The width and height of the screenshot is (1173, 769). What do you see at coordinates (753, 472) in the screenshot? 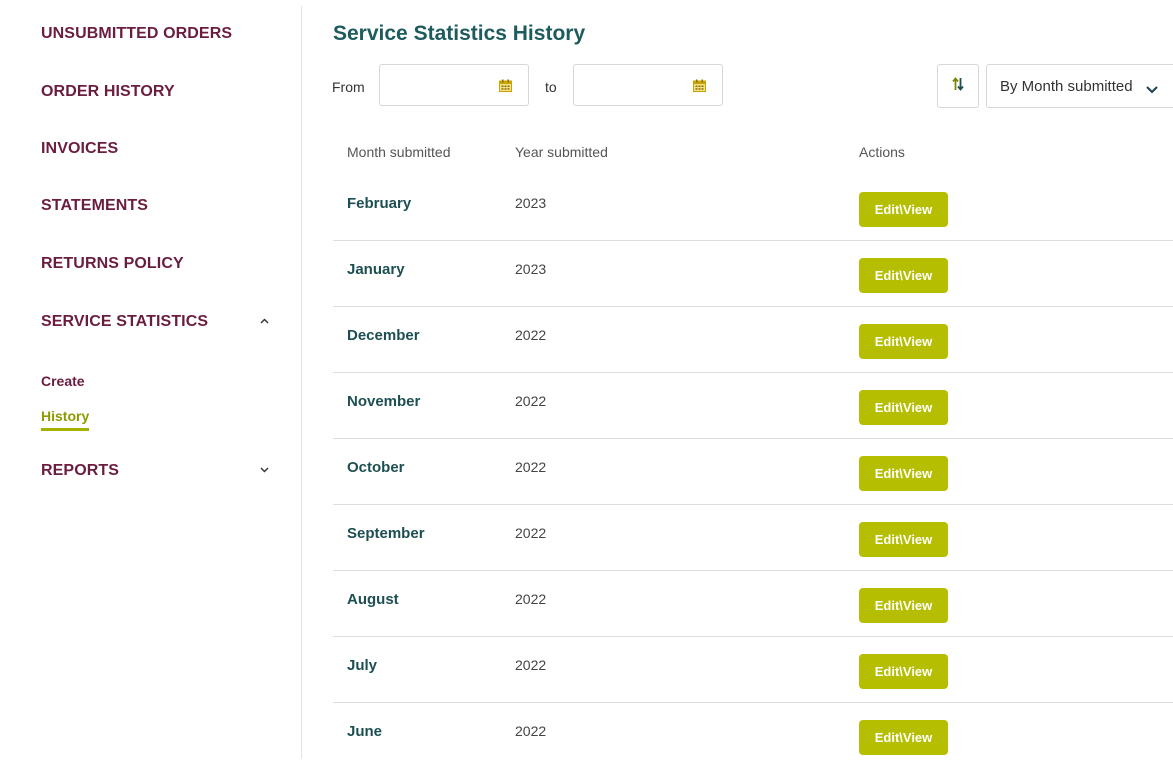
I see `table-row: October 2022 Edit\View` at bounding box center [753, 472].